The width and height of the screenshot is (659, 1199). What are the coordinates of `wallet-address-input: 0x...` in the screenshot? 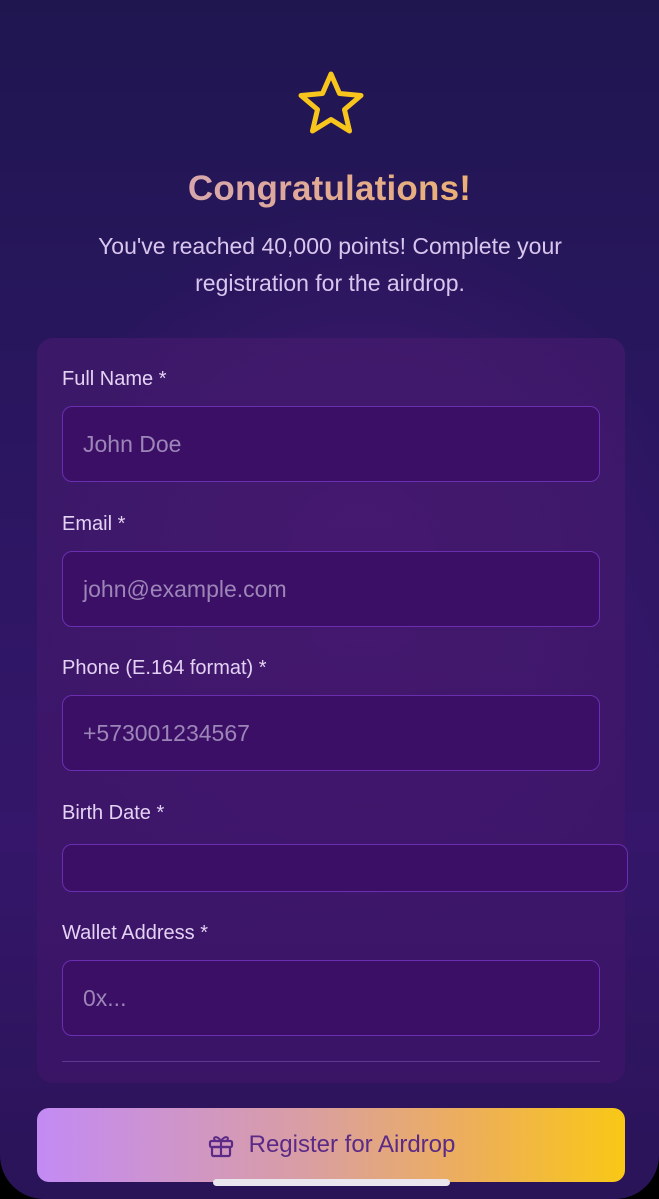 It's located at (331, 998).